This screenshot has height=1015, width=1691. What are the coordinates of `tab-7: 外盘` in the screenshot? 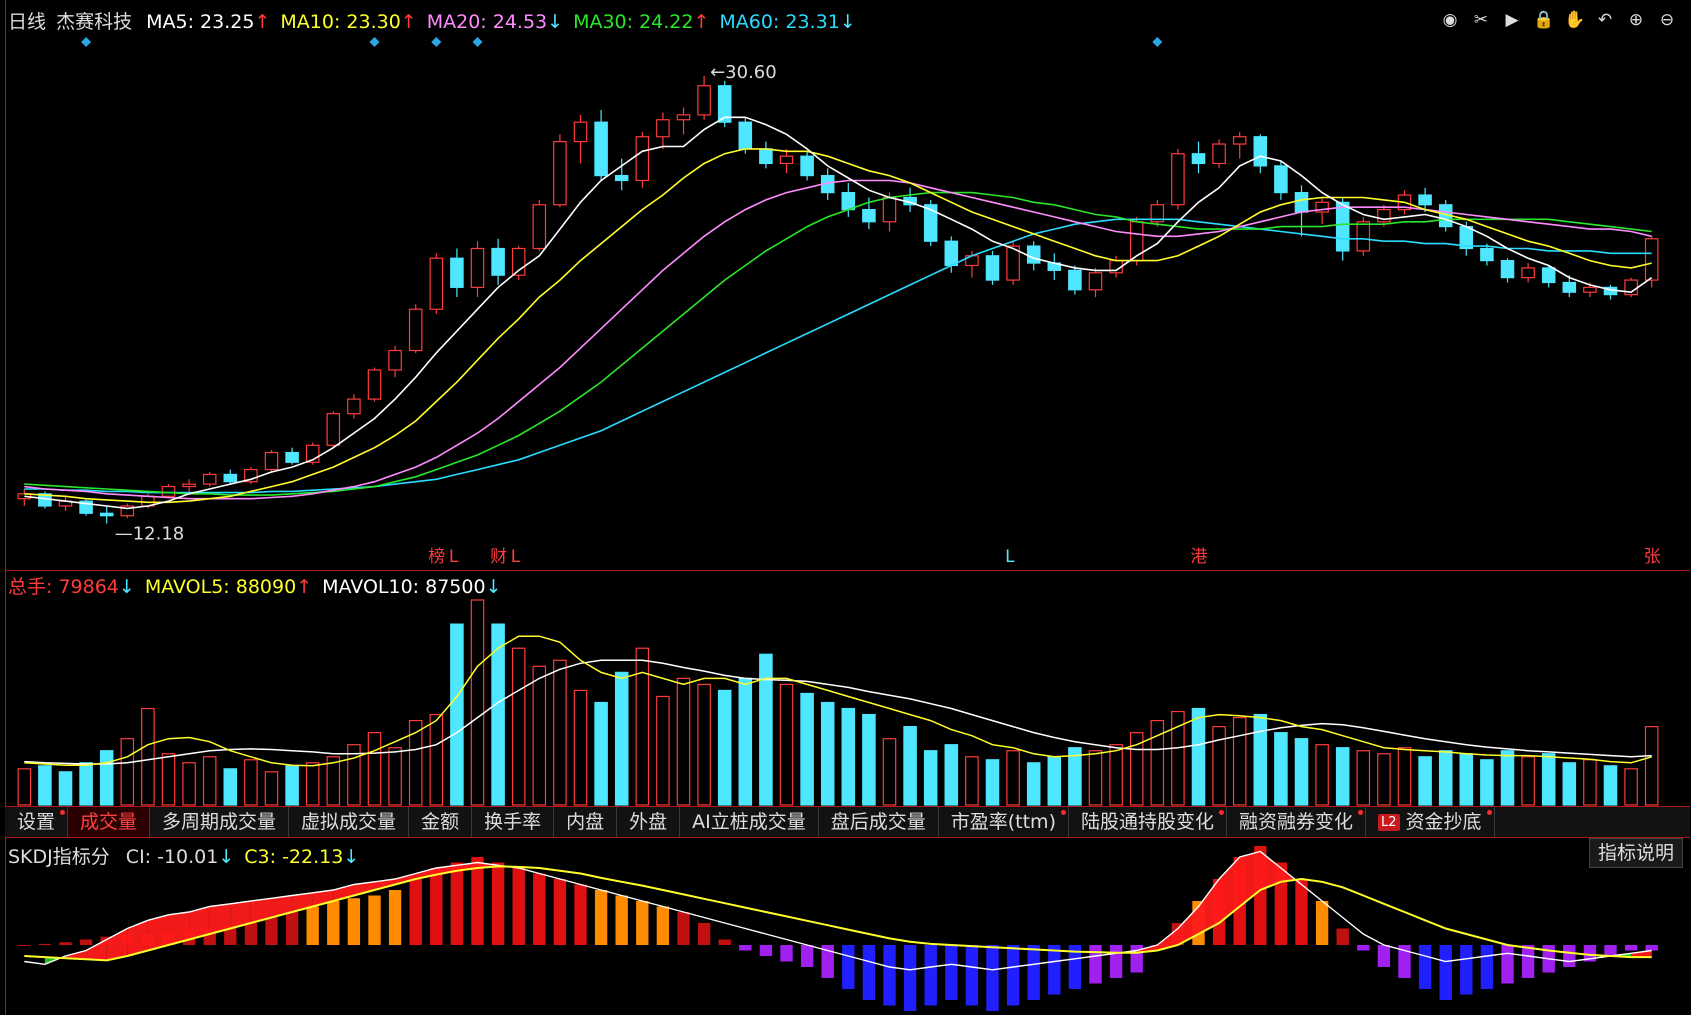 It's located at (649, 822).